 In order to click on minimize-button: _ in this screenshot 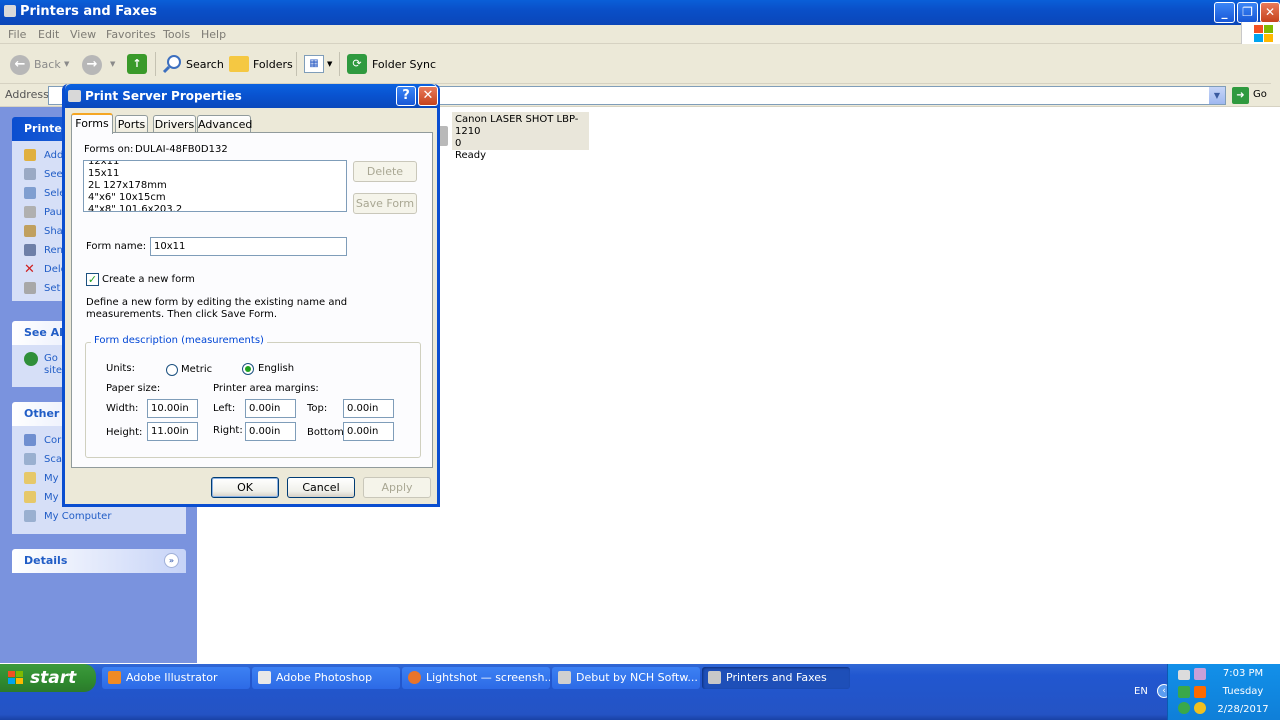, I will do `click(1224, 12)`.